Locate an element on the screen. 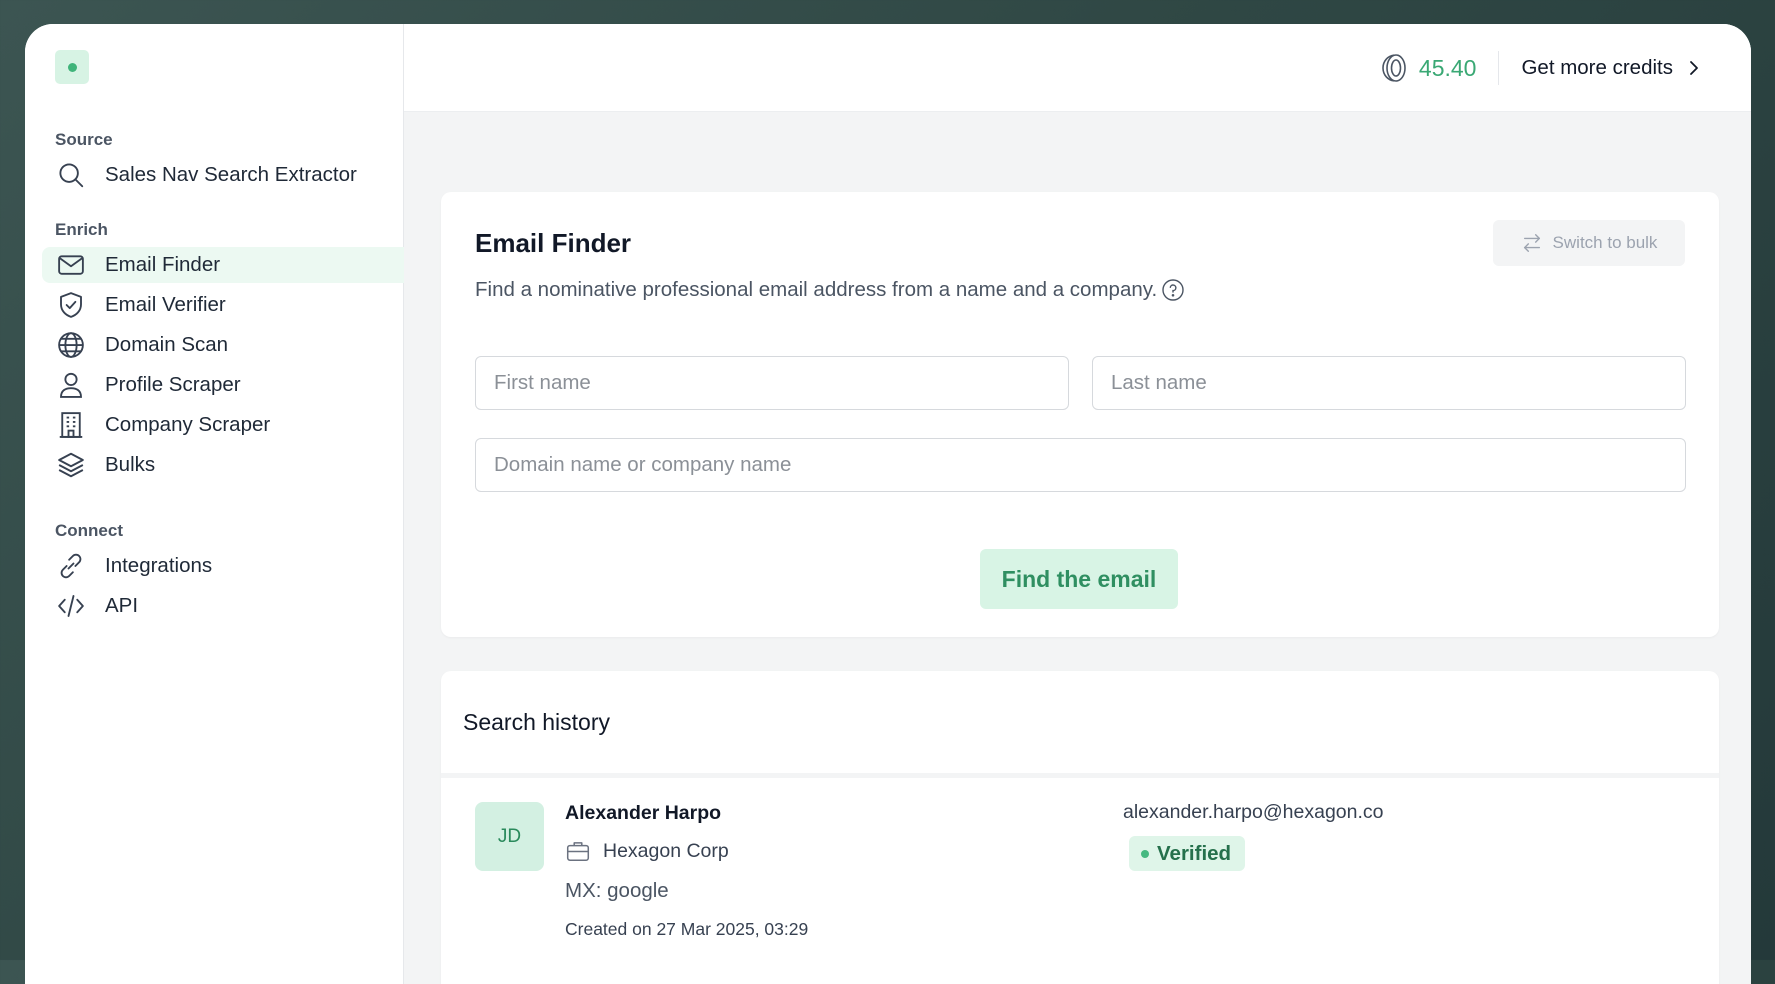 This screenshot has width=1775, height=984. divider is located at coordinates (1499, 68).